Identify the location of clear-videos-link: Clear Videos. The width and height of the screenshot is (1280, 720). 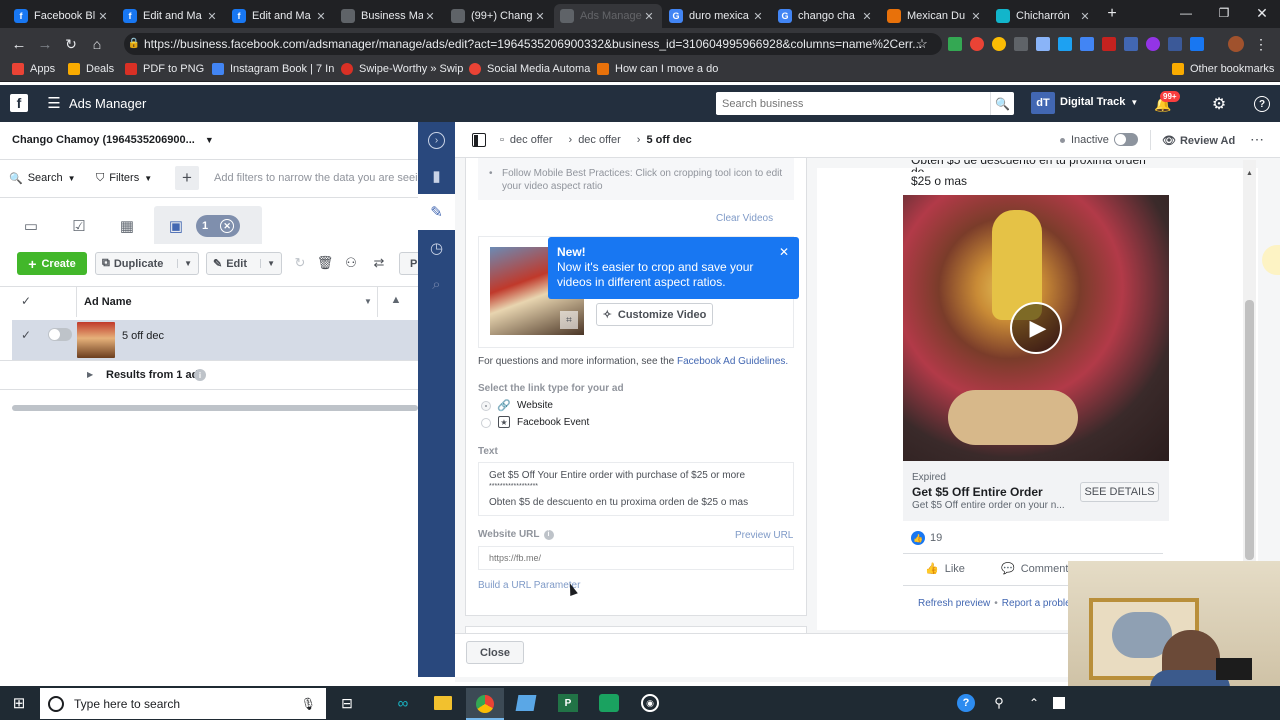
(744, 218).